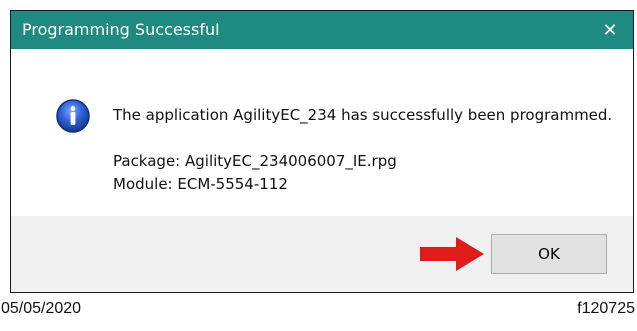 This screenshot has width=637, height=331. What do you see at coordinates (41, 308) in the screenshot?
I see `caption-date: 05/05/2020` at bounding box center [41, 308].